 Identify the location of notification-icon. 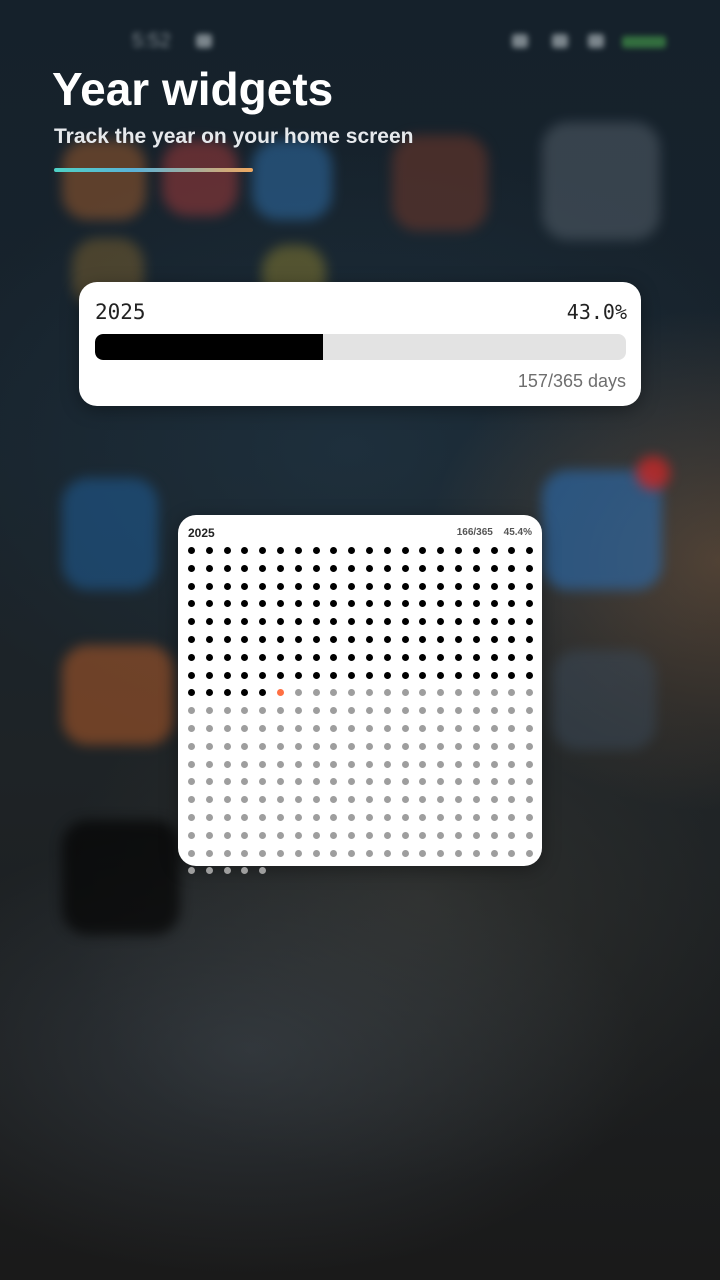
(204, 41).